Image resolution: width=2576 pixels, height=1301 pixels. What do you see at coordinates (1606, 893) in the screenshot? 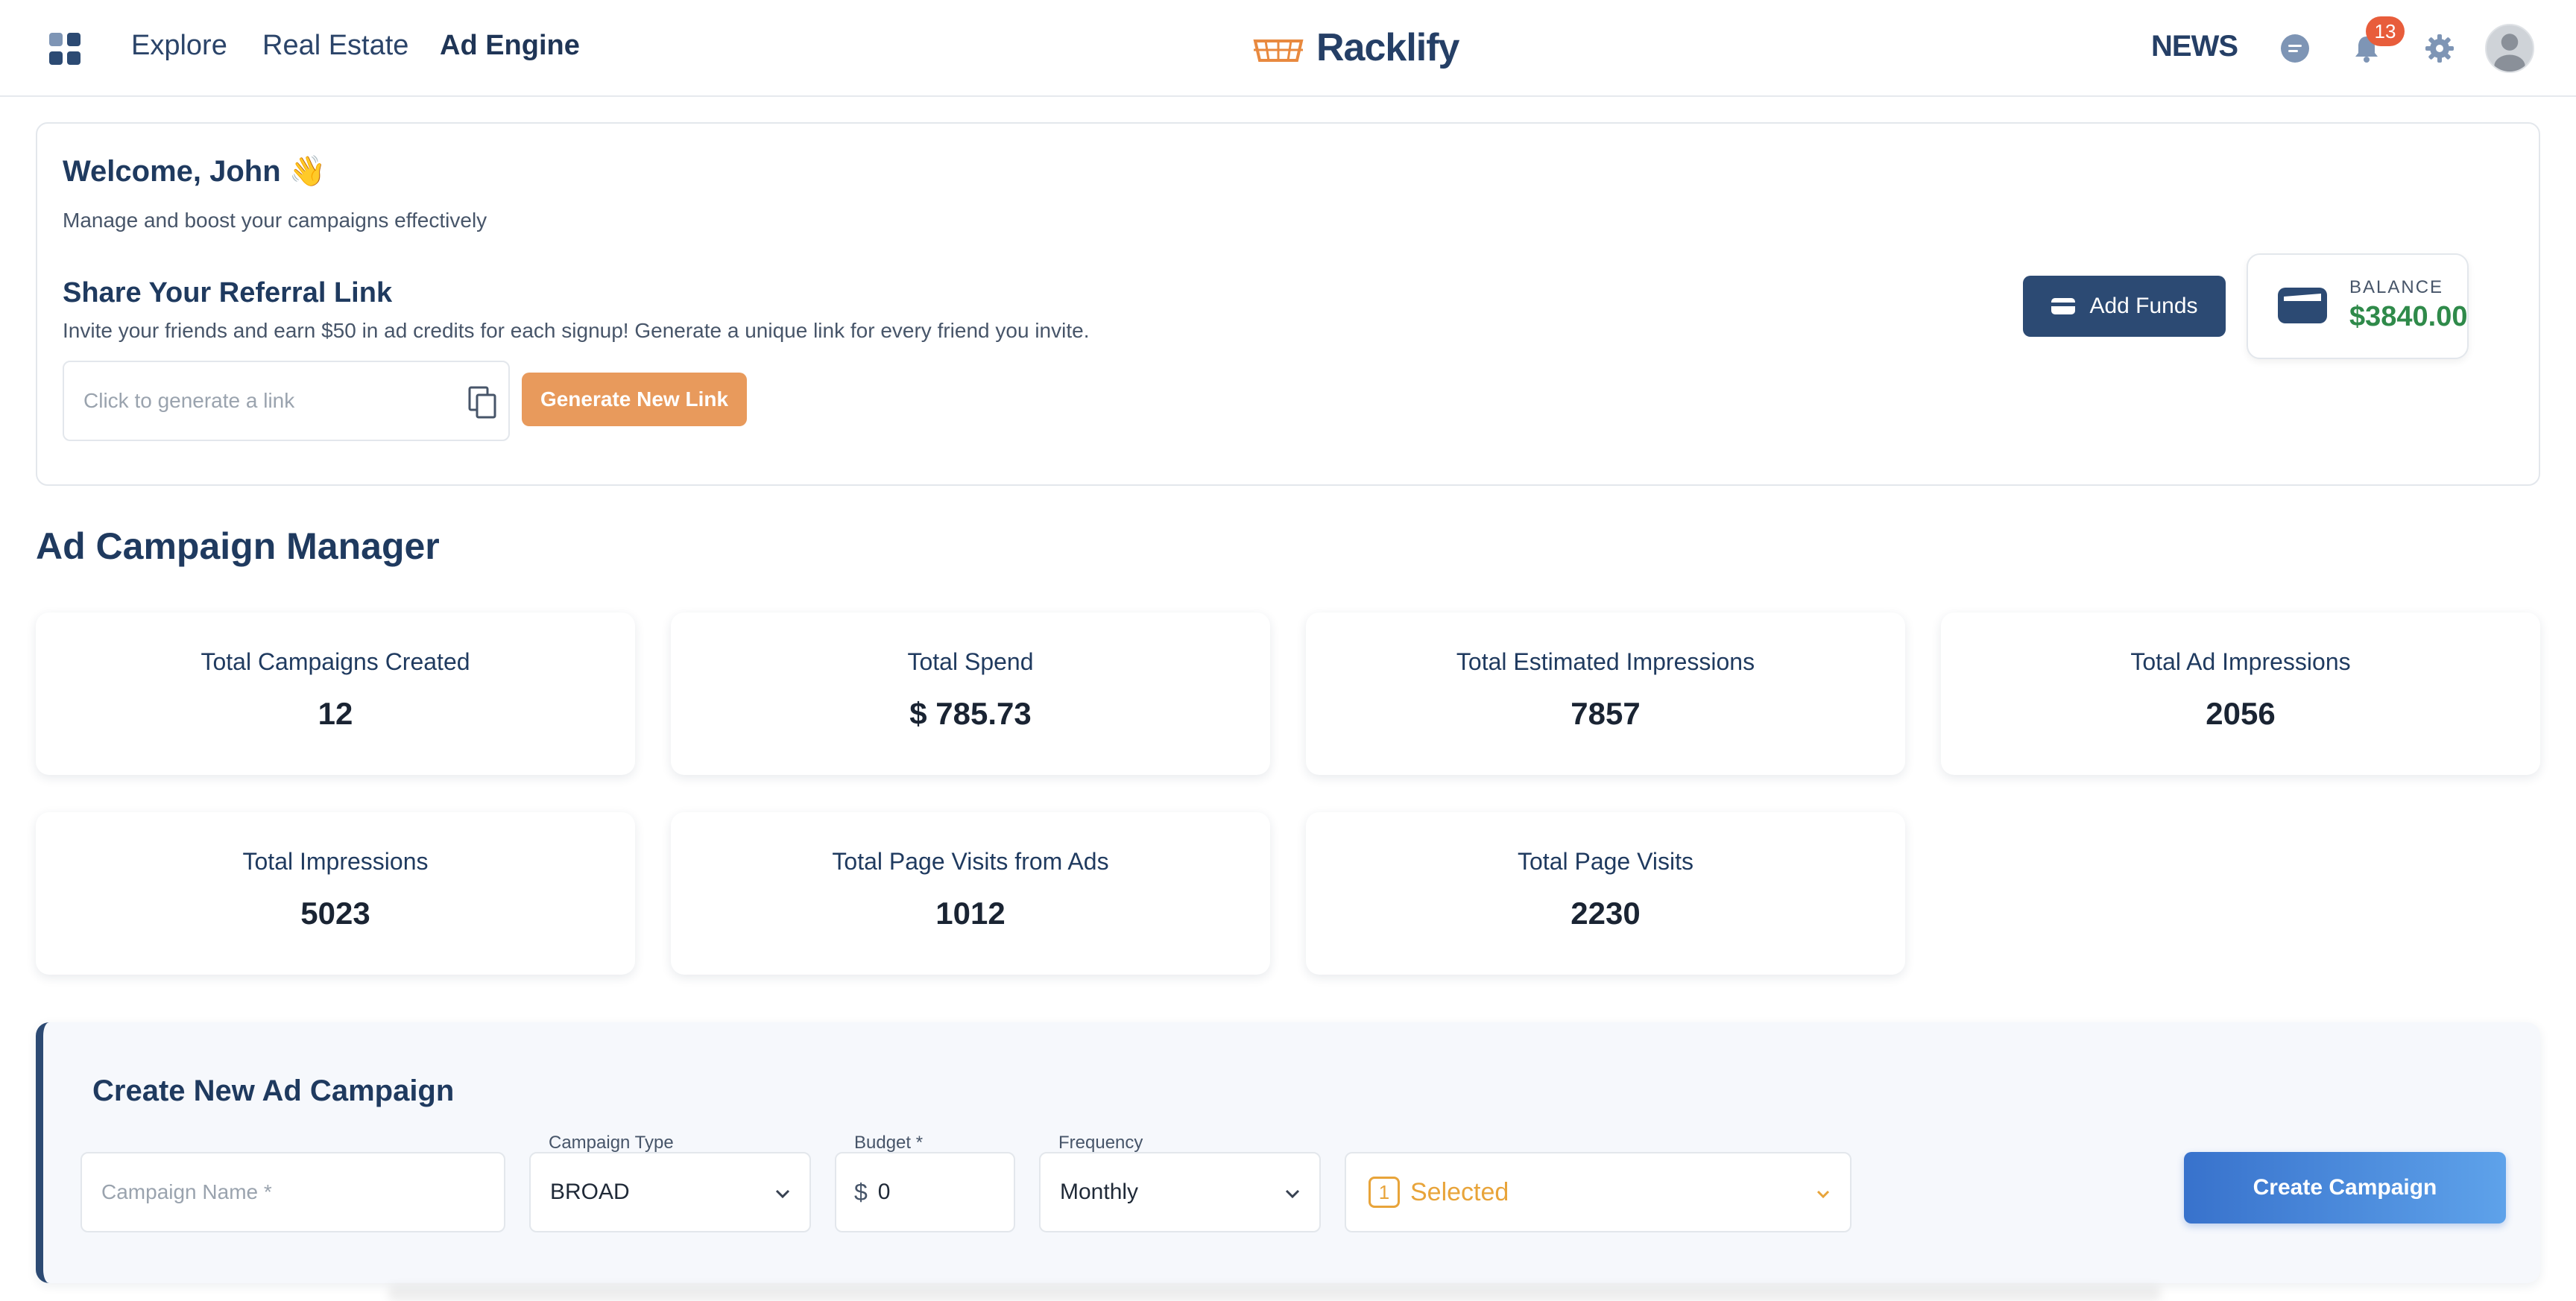
I see `stat-card: Total Page Visits 2230` at bounding box center [1606, 893].